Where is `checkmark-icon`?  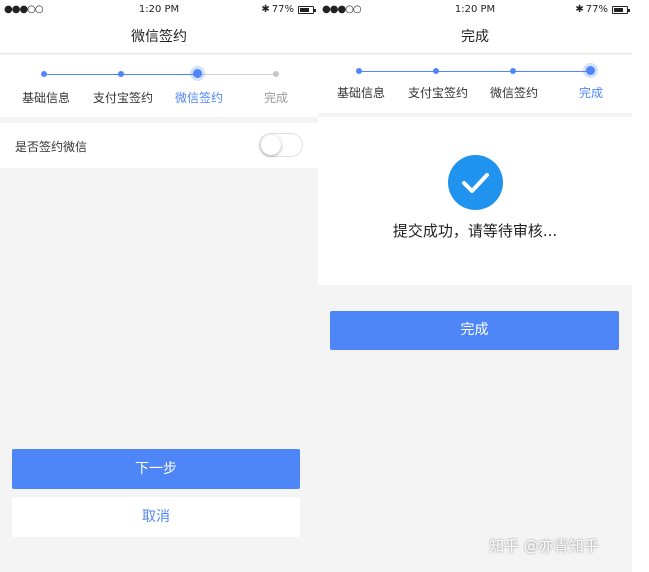
checkmark-icon is located at coordinates (475, 182).